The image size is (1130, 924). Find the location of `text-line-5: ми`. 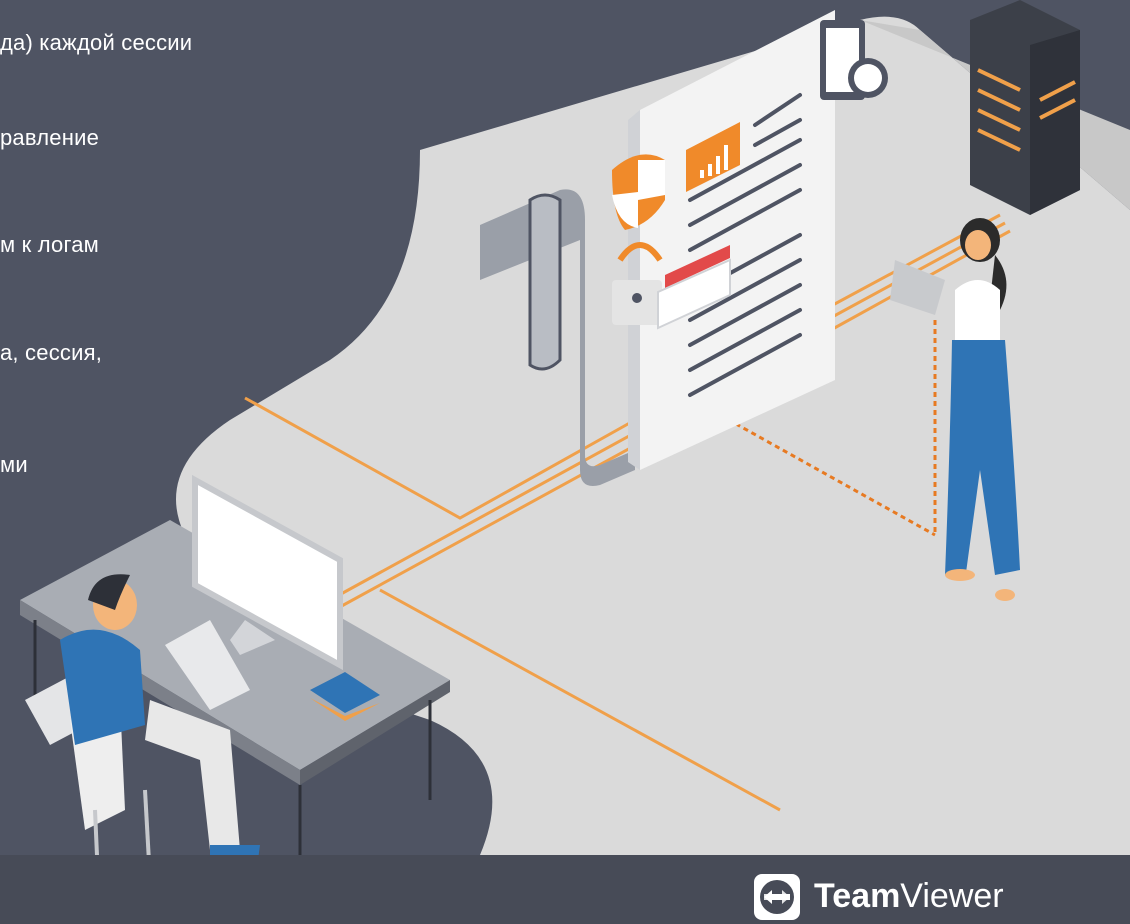

text-line-5: ми is located at coordinates (14, 464).